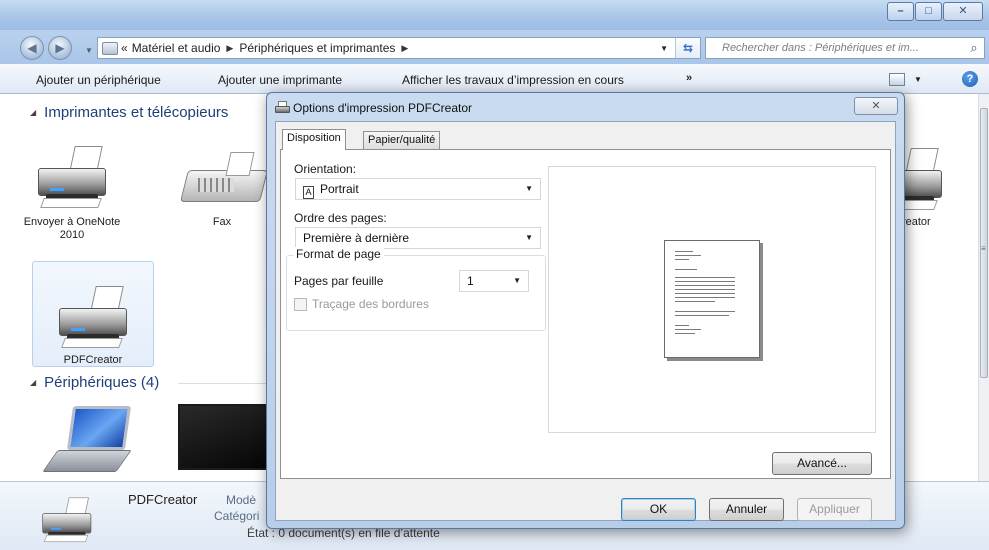 The width and height of the screenshot is (989, 550). Describe the element at coordinates (237, 516) in the screenshot. I see `details-category-label: Catégori` at that location.